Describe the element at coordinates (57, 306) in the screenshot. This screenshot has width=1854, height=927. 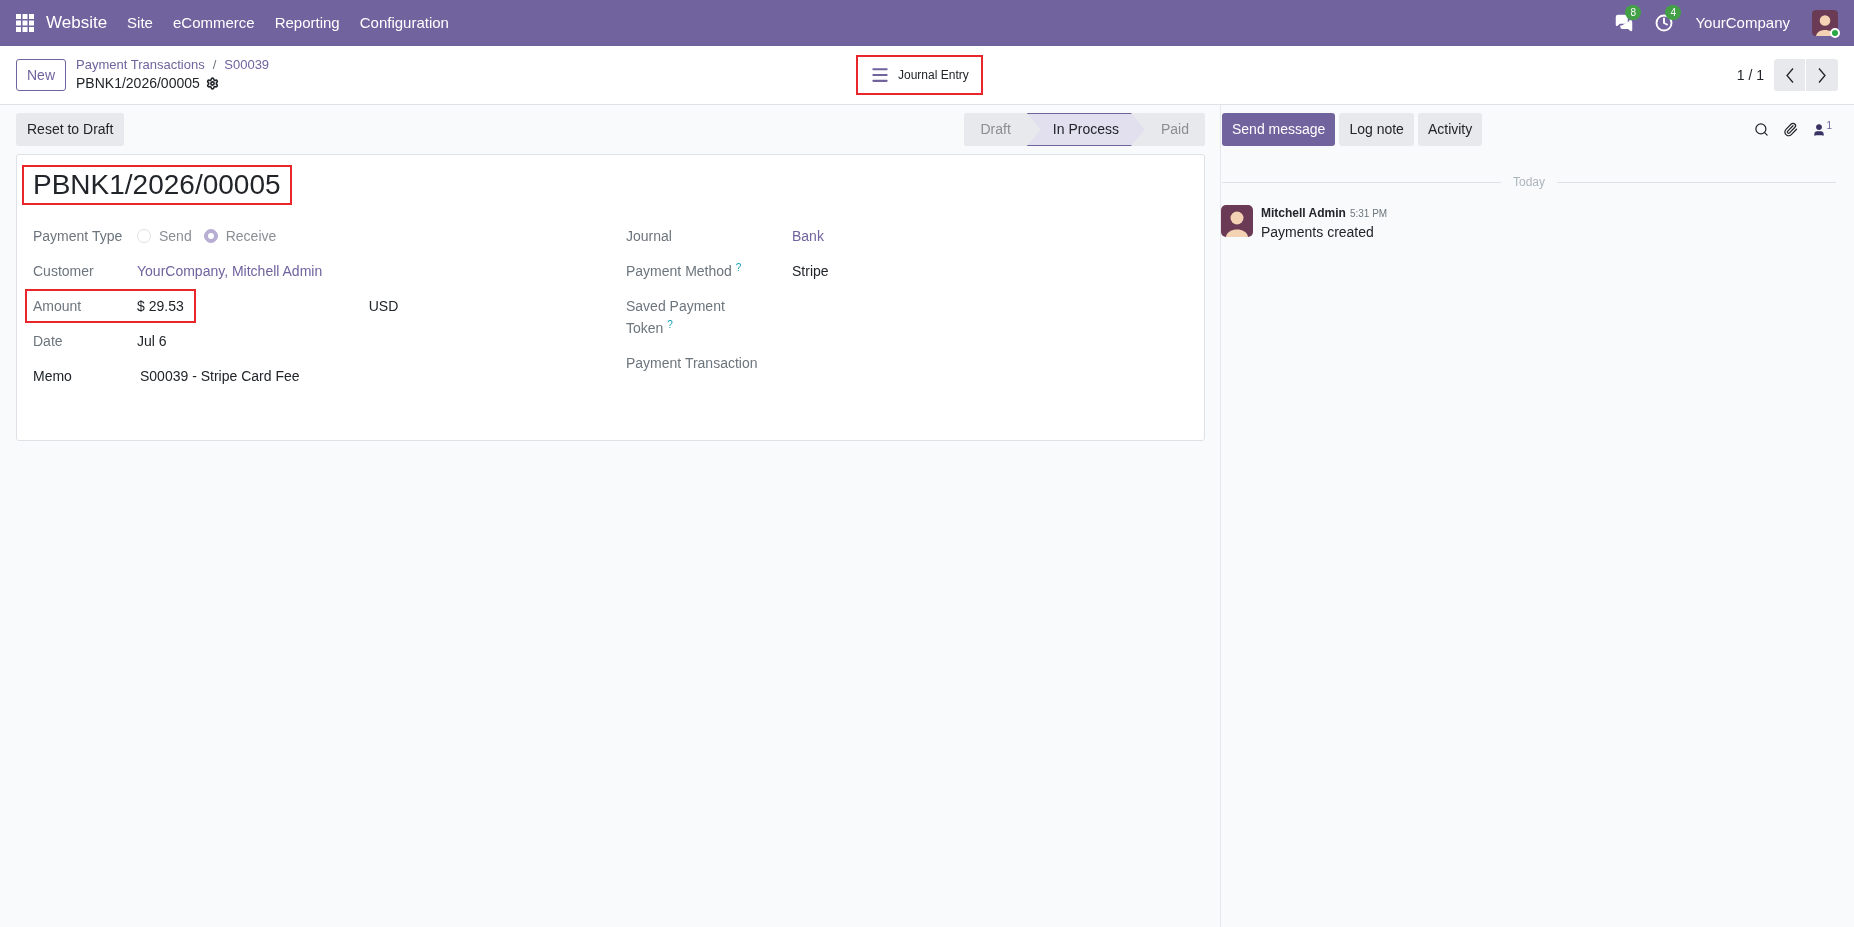
I see `field-label: Amount` at that location.